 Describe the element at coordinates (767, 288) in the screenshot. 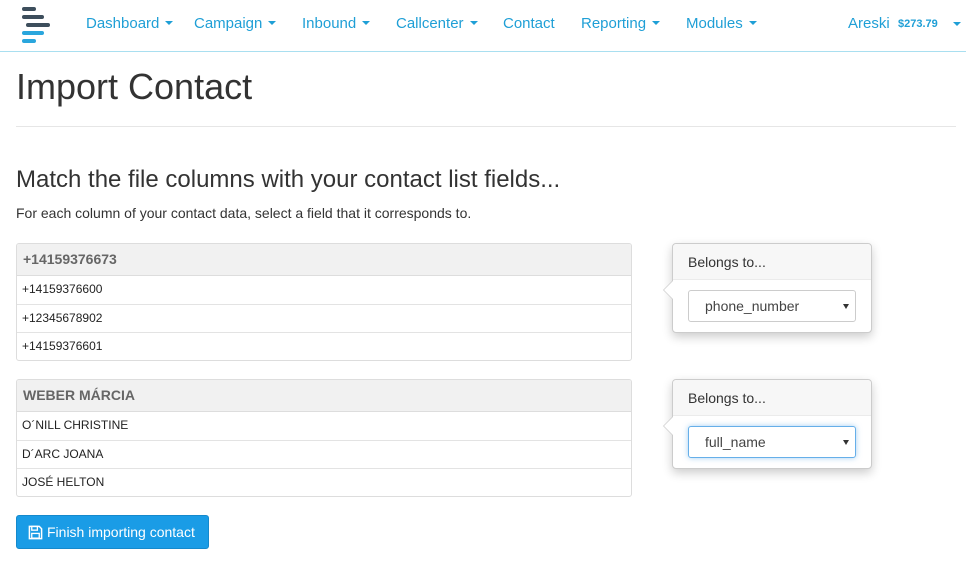

I see `field-mapping-popover: Belongs to... phone_number` at that location.